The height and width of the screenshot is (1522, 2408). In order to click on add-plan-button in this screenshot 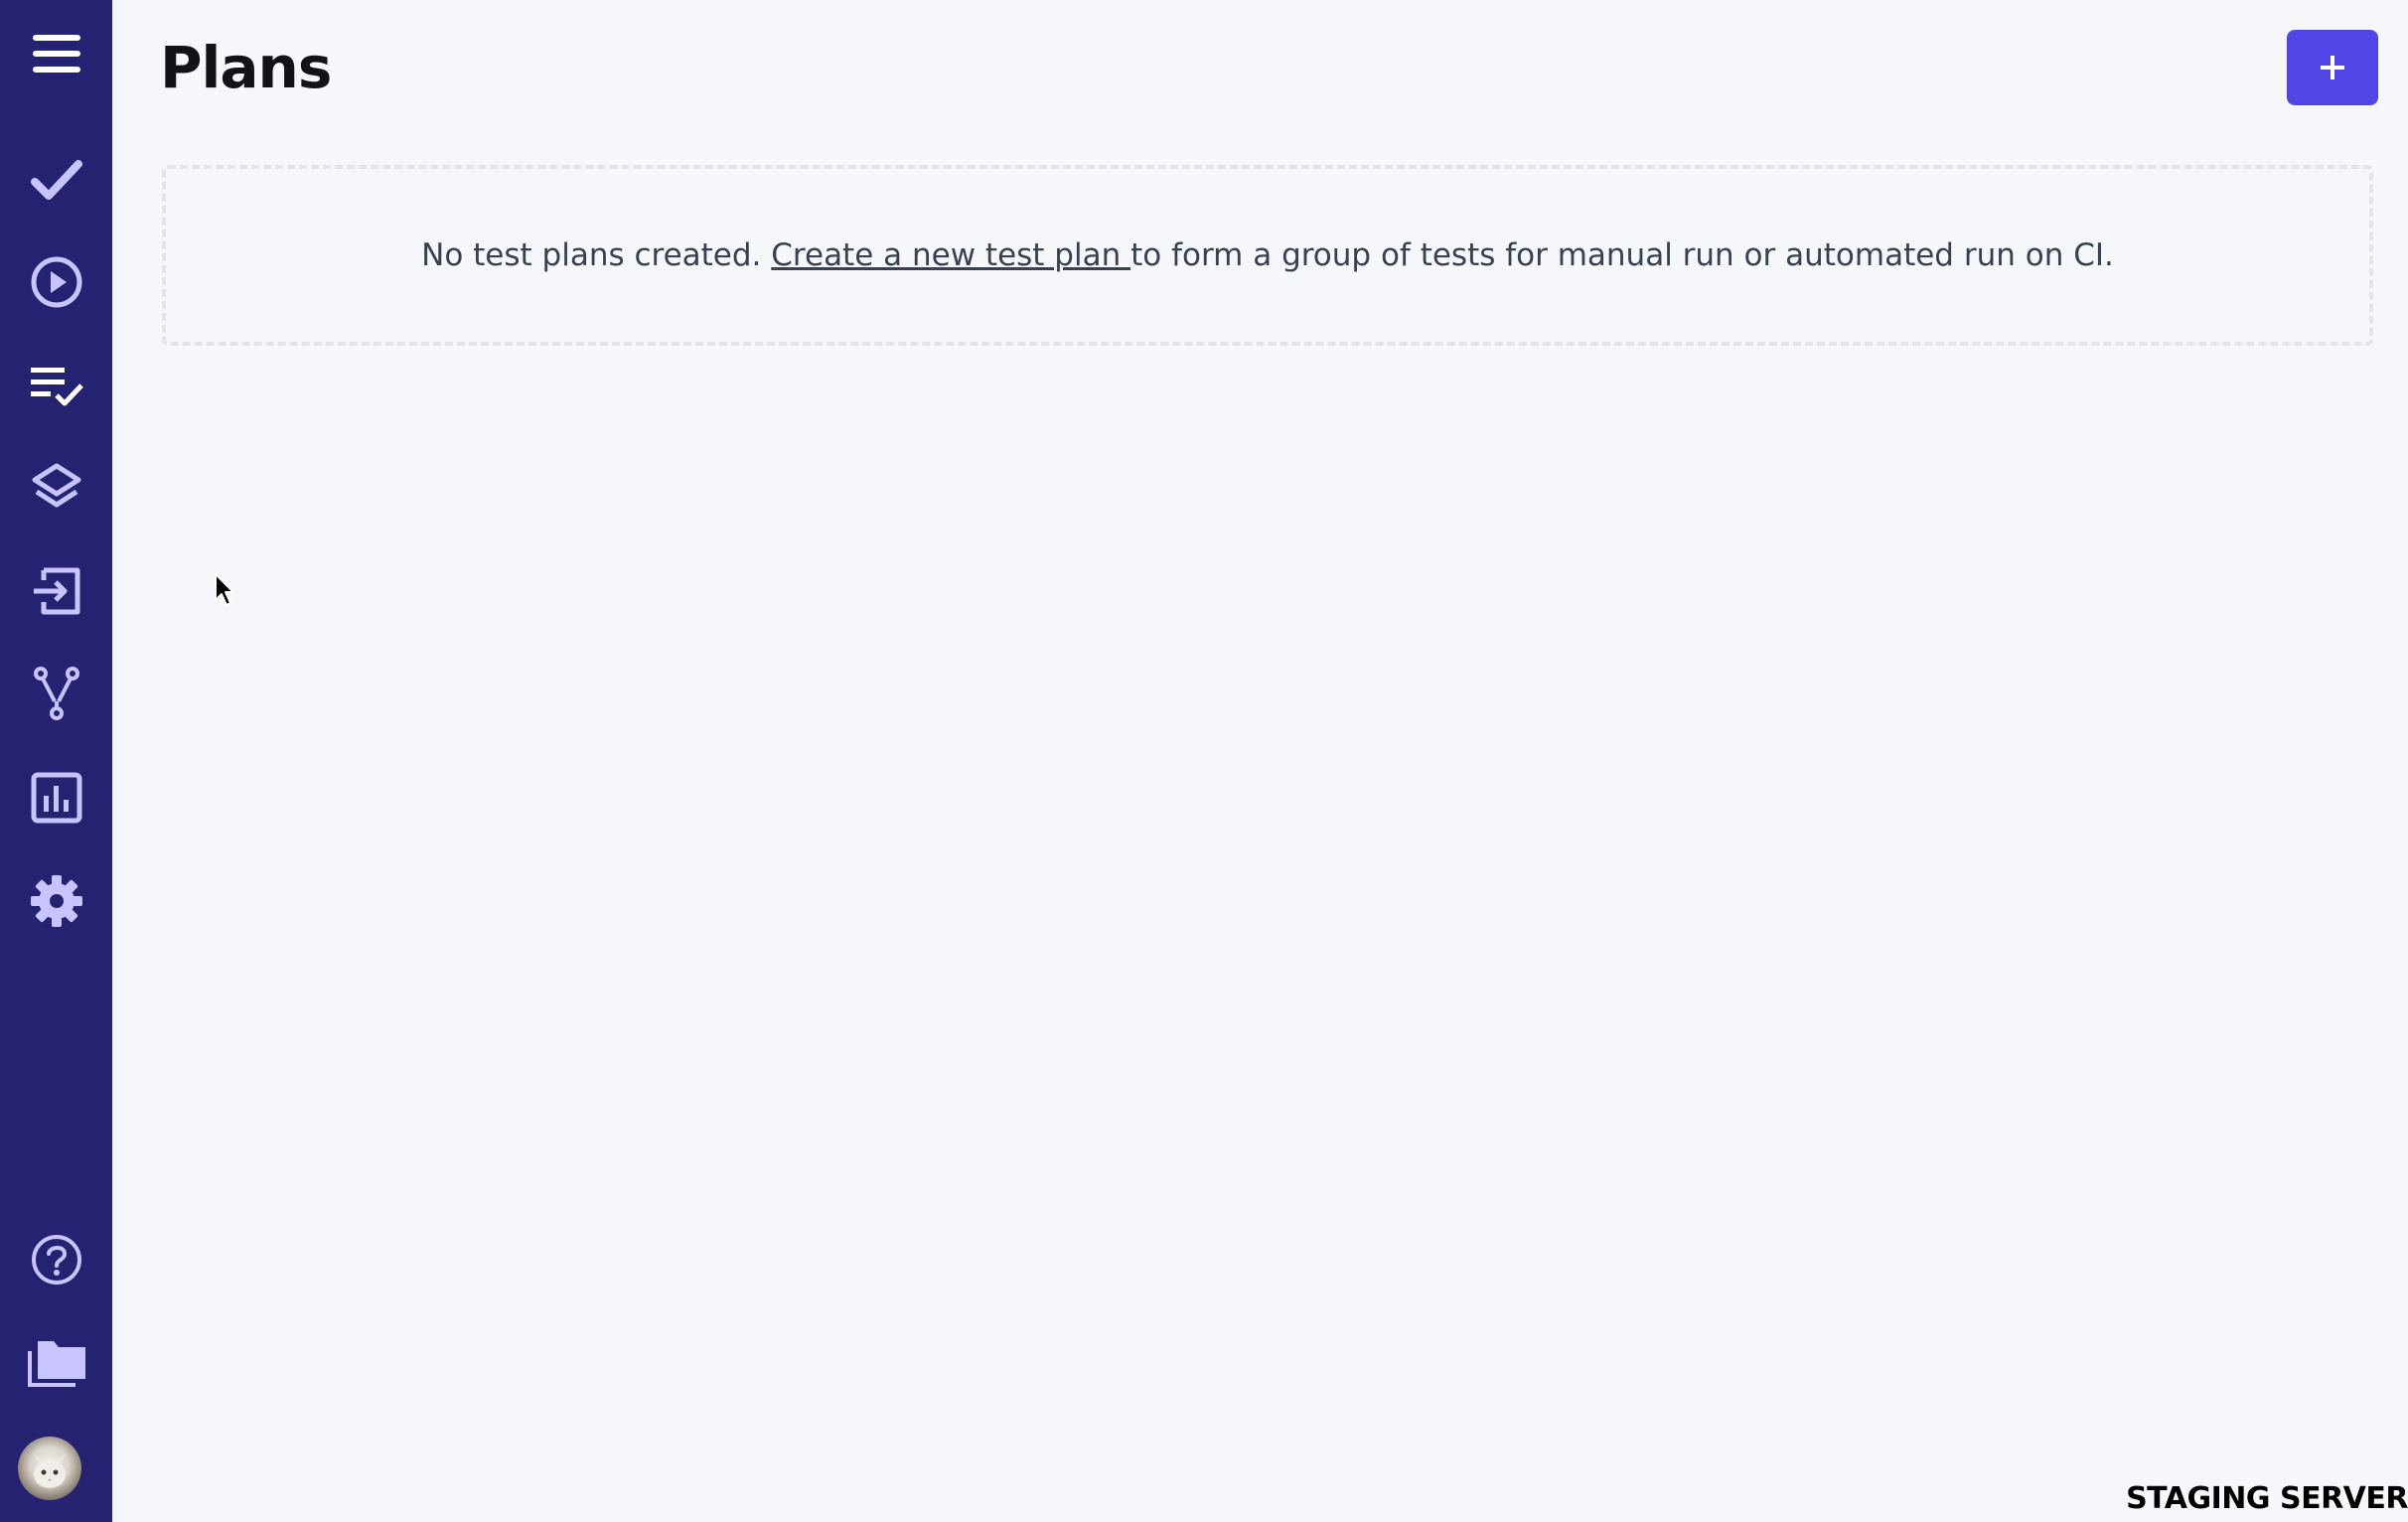, I will do `click(2332, 67)`.